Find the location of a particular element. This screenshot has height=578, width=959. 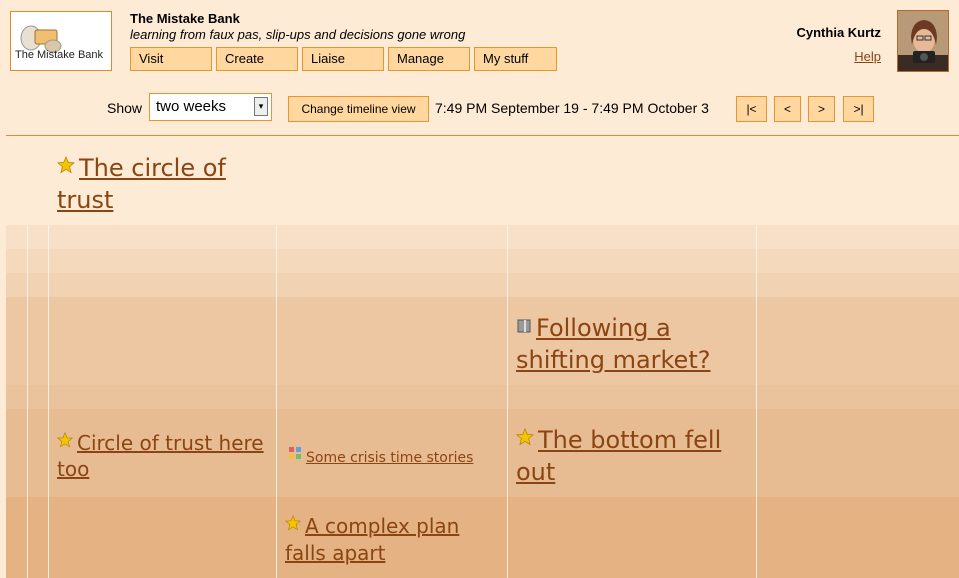

story-link: Following a shifting market? is located at coordinates (631, 343).